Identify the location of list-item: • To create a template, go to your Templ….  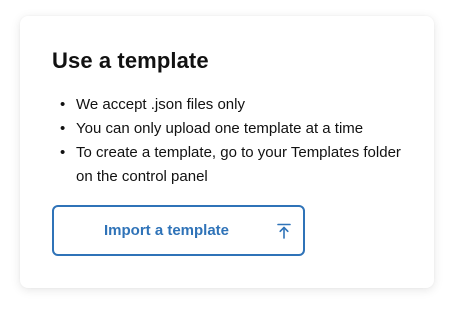
(240, 165).